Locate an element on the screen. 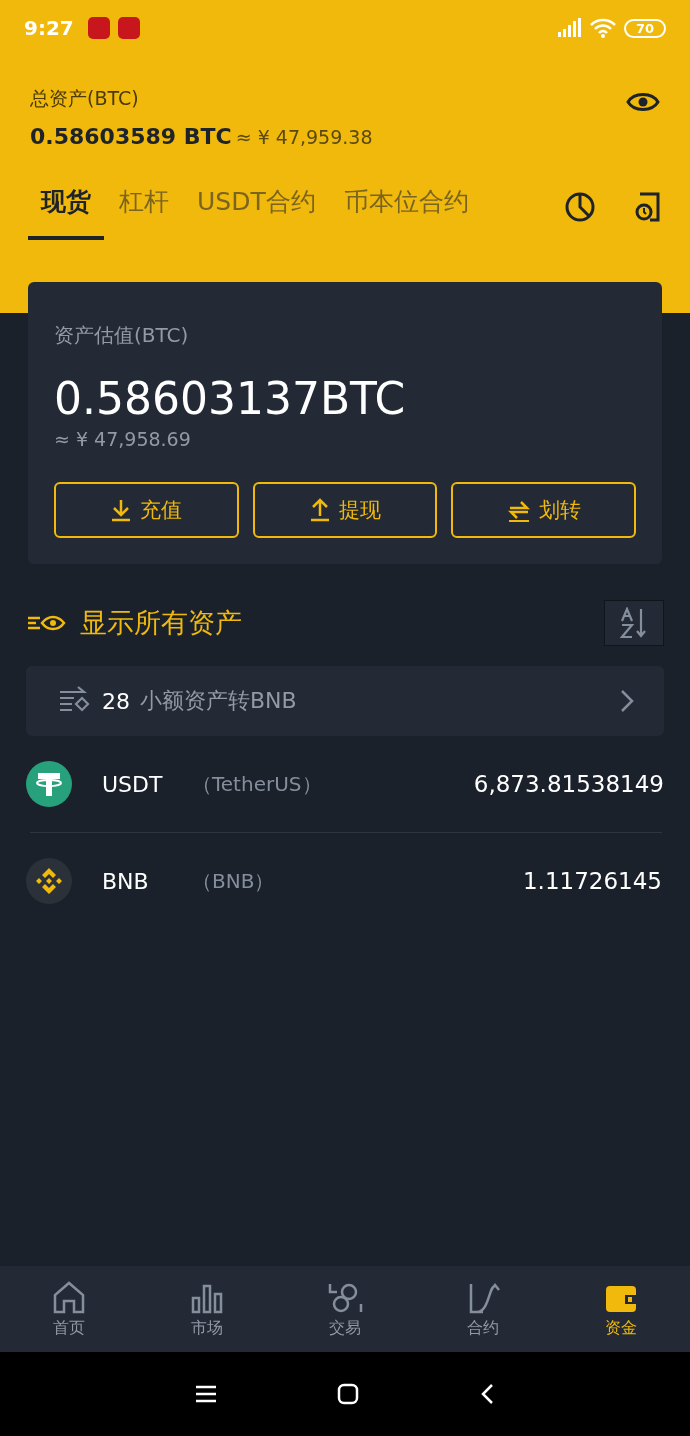 This screenshot has width=690, height=1436. signal-icon is located at coordinates (568, 28).